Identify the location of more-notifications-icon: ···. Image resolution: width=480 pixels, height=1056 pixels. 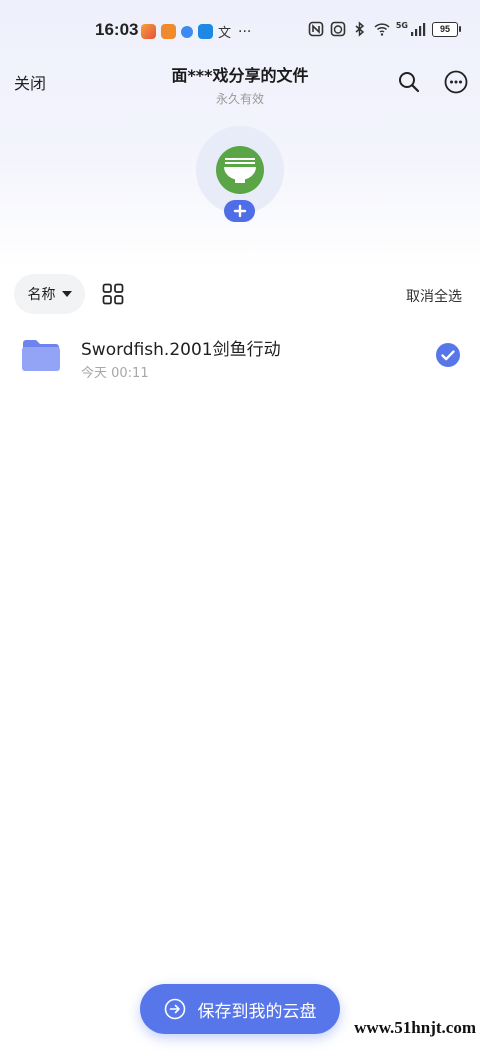
(245, 31).